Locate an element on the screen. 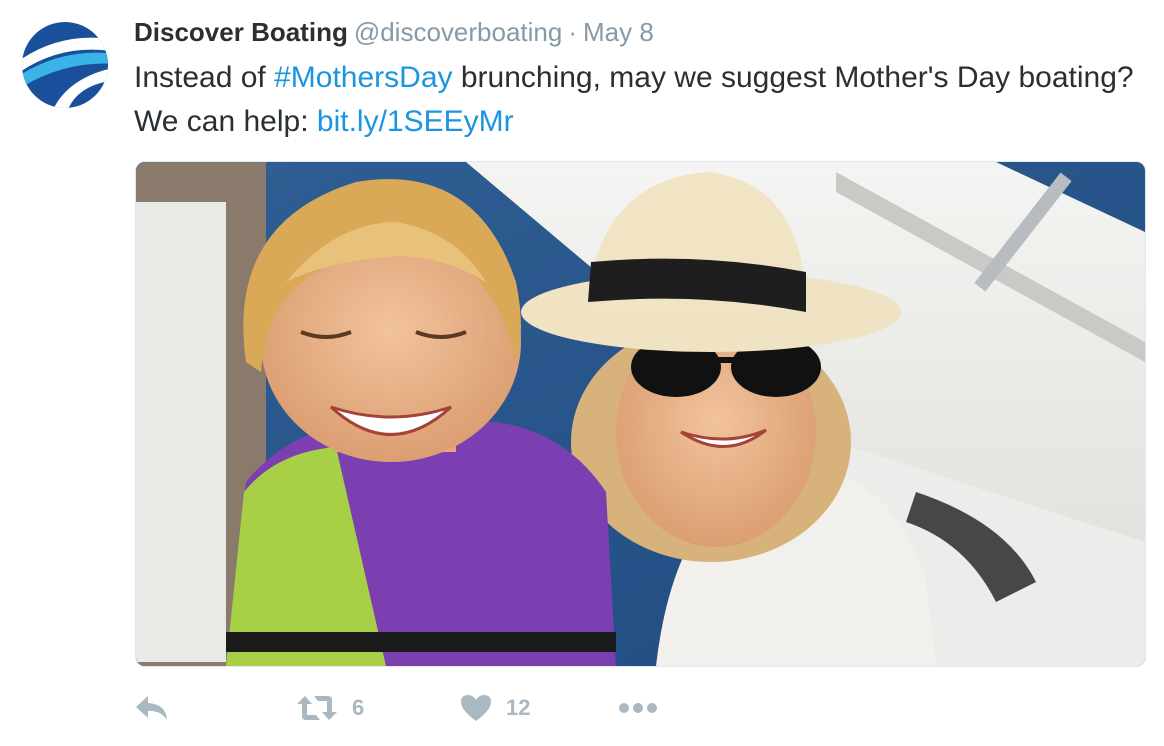 This screenshot has height=746, width=1164. reply-icon is located at coordinates (151, 708).